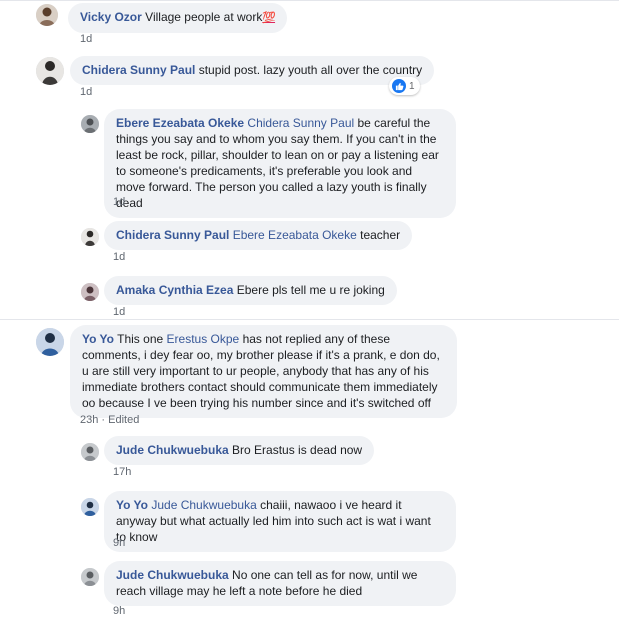  What do you see at coordinates (122, 472) in the screenshot?
I see `comment-timestamp: 17h` at bounding box center [122, 472].